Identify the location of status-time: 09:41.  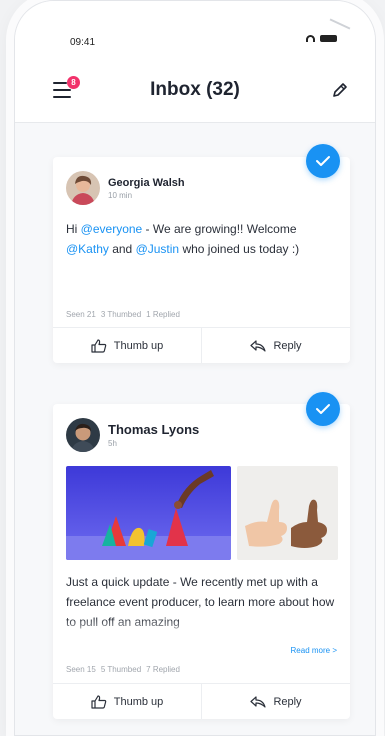
(83, 42).